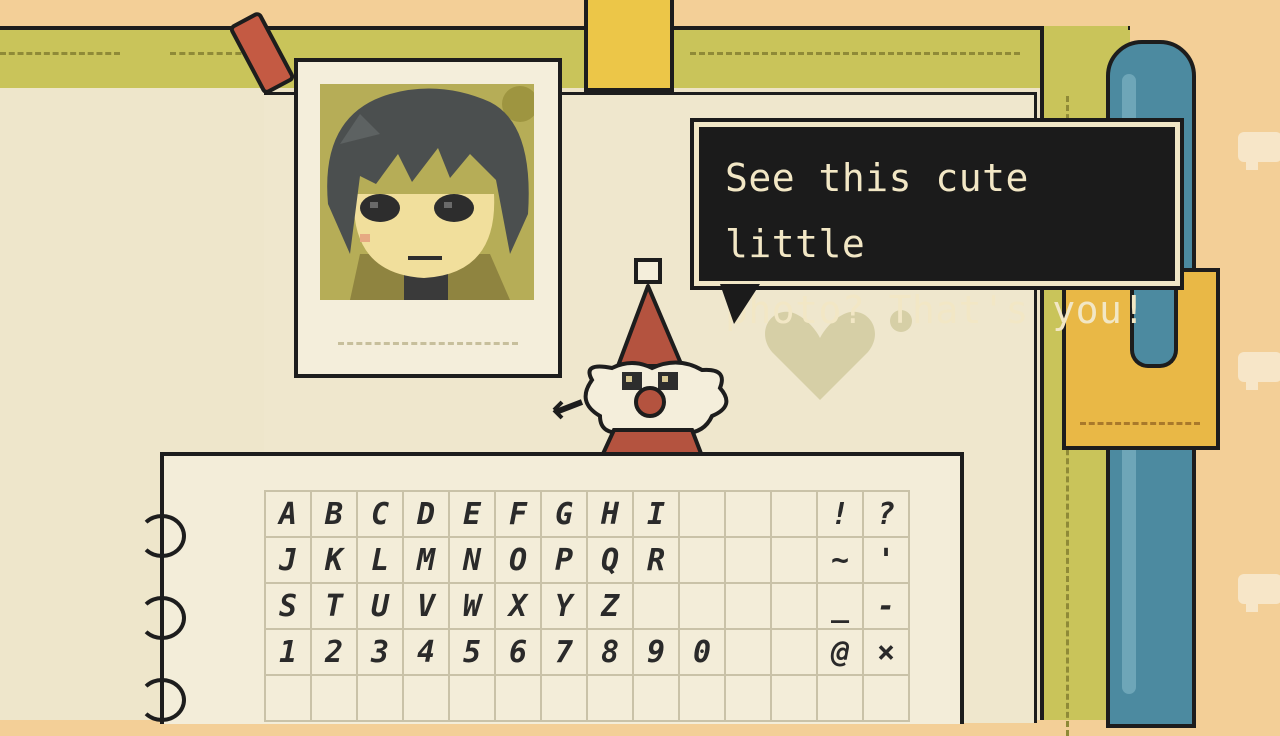  I want to click on key-cell: V, so click(427, 607).